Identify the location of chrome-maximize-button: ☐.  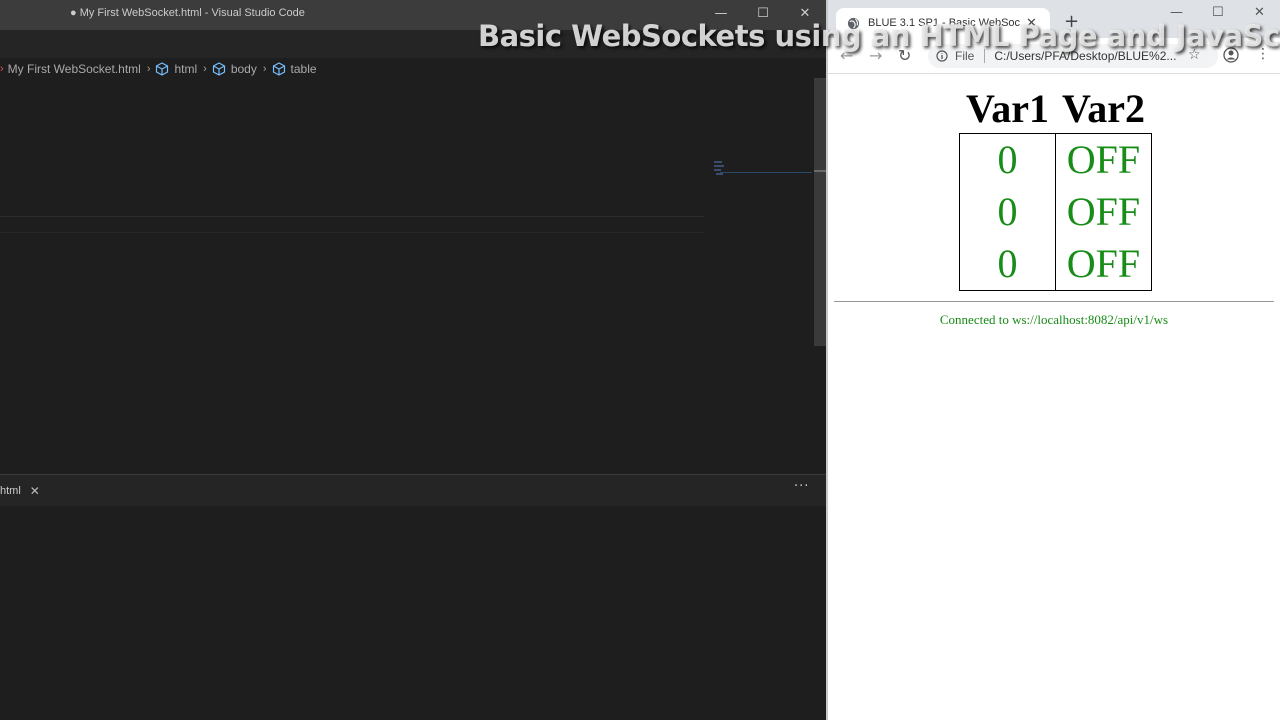
(1218, 12).